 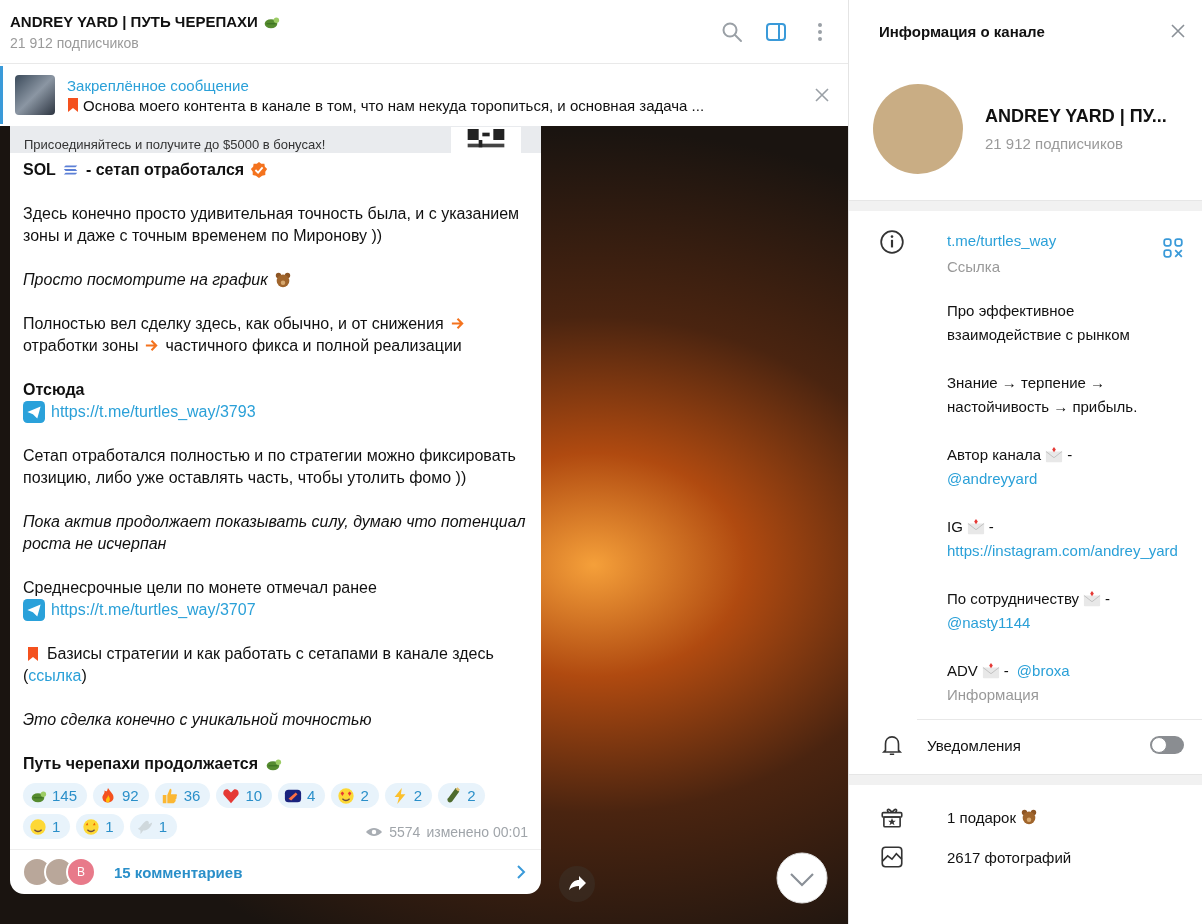 What do you see at coordinates (84, 675) in the screenshot?
I see `message-text: )` at bounding box center [84, 675].